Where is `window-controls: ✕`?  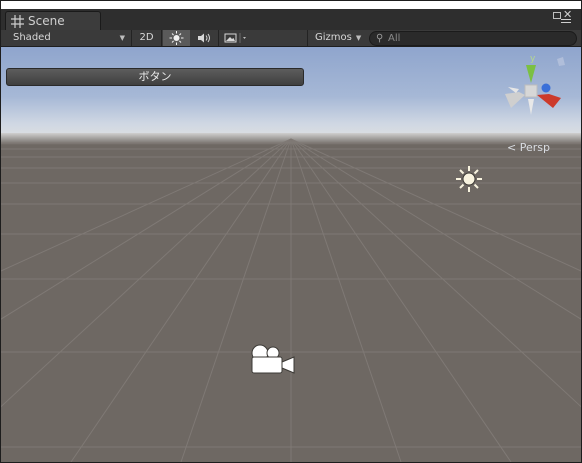
window-controls: ✕ is located at coordinates (564, 18).